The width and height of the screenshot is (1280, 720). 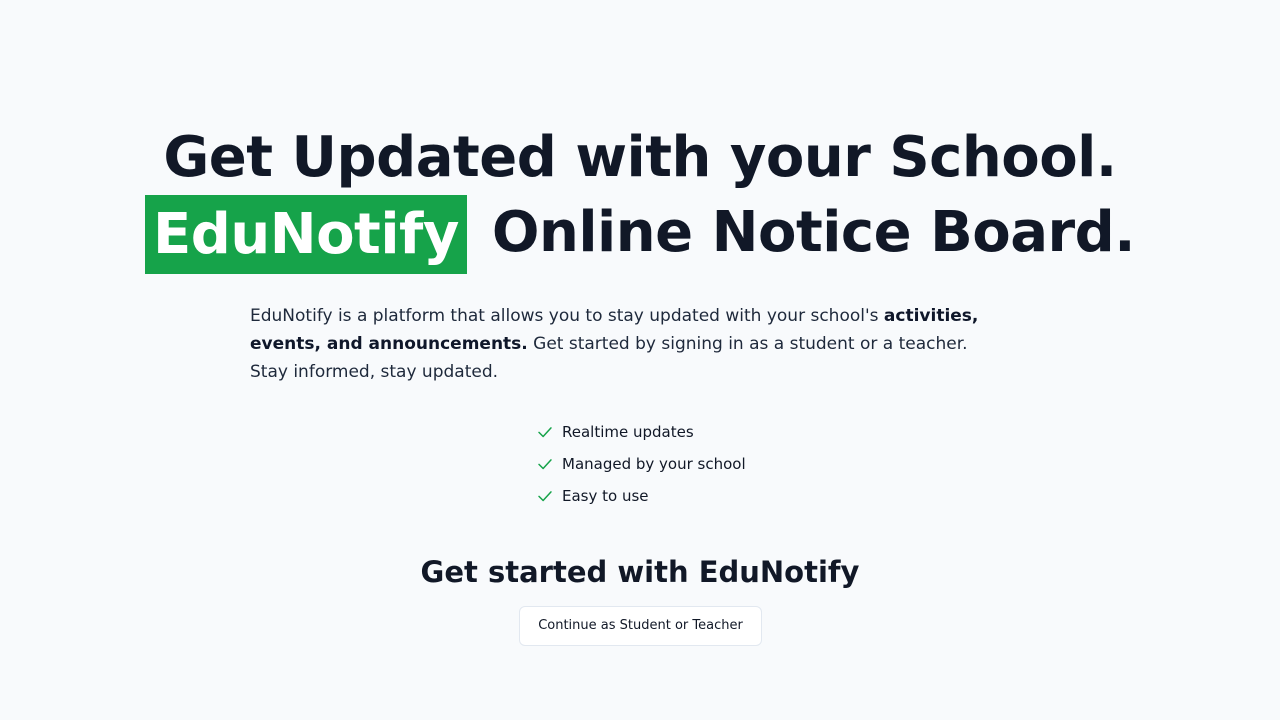 What do you see at coordinates (640, 572) in the screenshot?
I see `cta-heading: Get started with EduNotify` at bounding box center [640, 572].